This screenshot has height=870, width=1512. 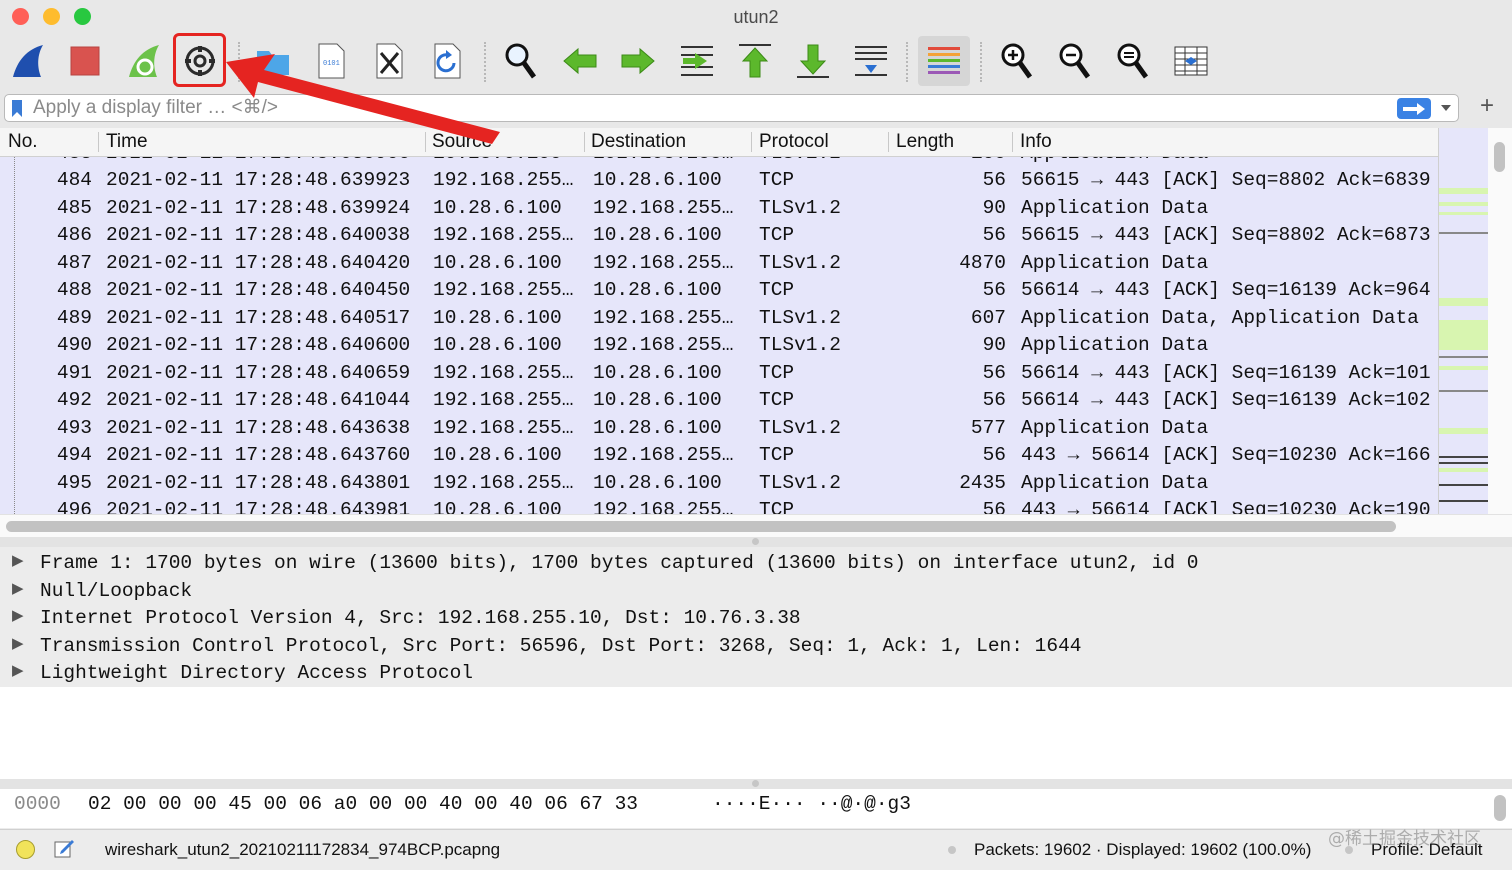 What do you see at coordinates (37, 804) in the screenshot?
I see `bytes-offset: 0000` at bounding box center [37, 804].